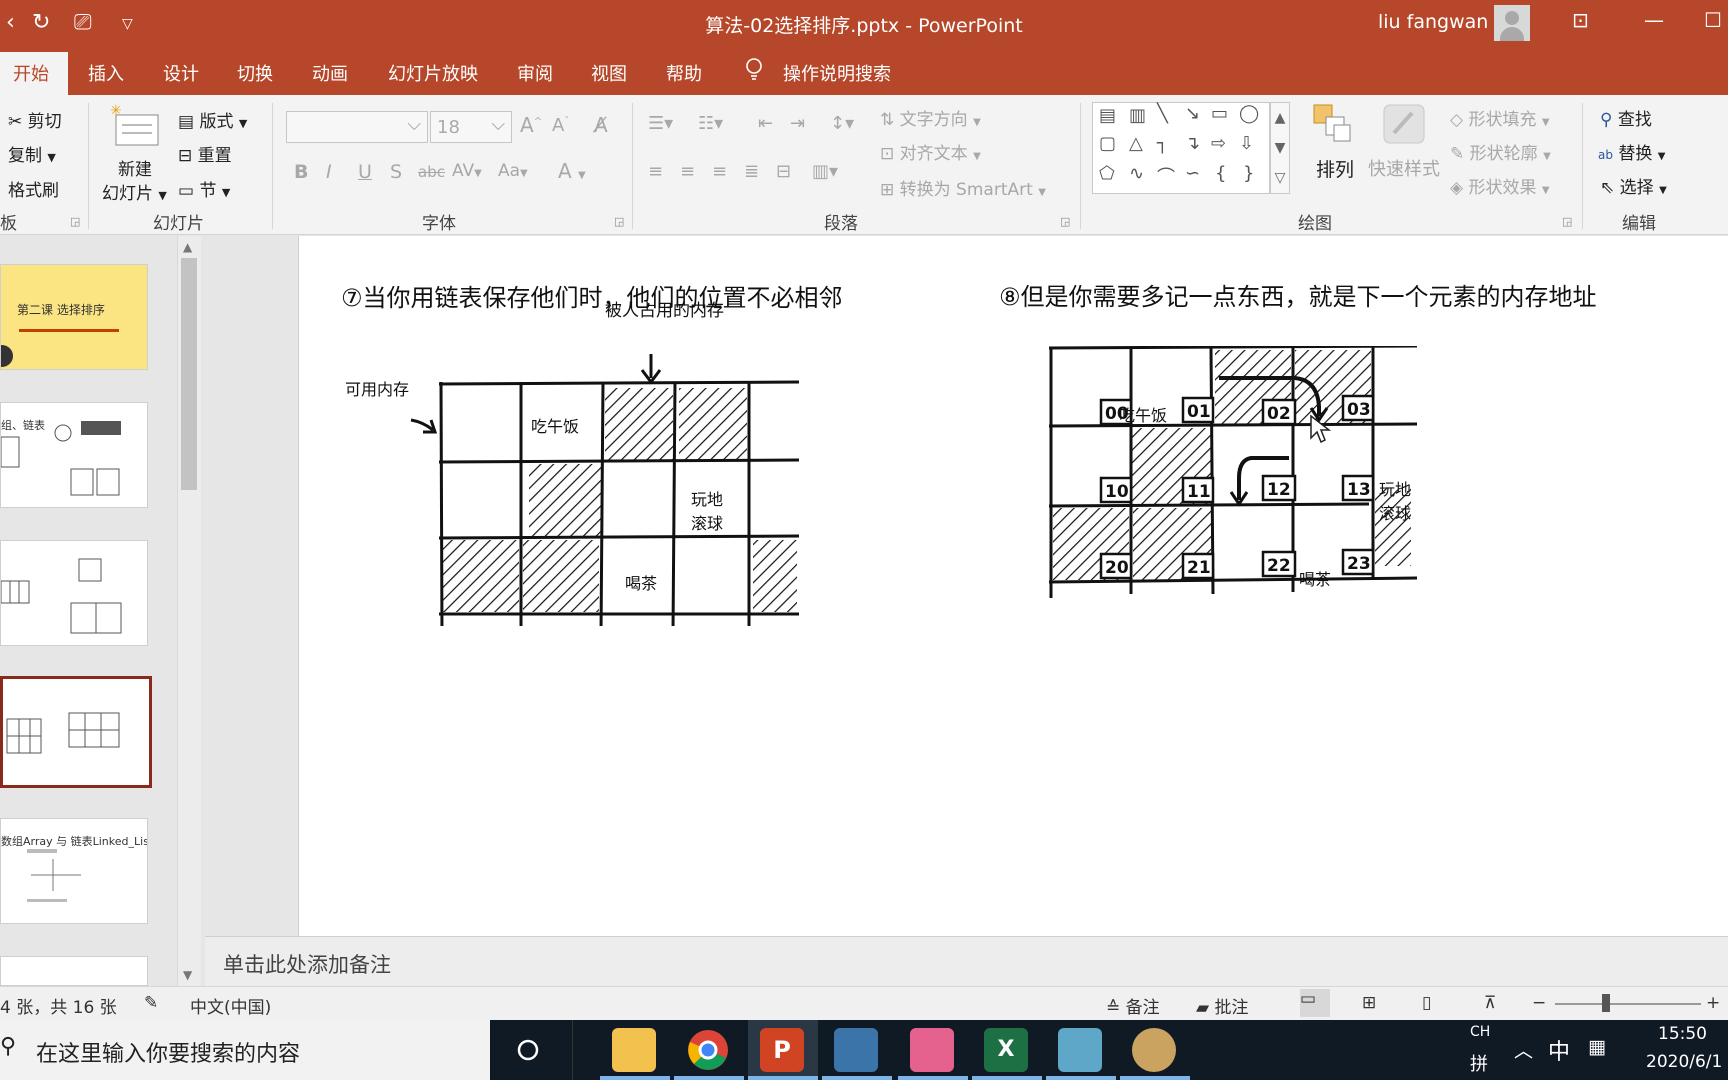 This screenshot has height=1080, width=1728. I want to click on font-name-combo: ⌵, so click(357, 127).